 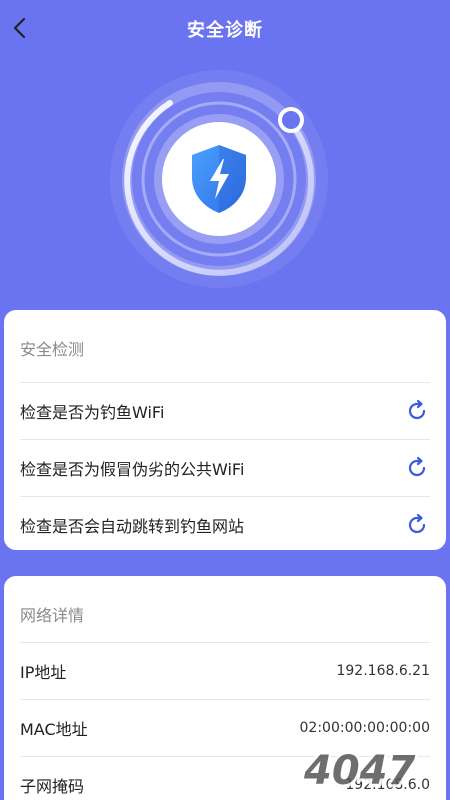 I want to click on list-item: 检查是否为假冒伪劣的公共WiFi, so click(x=225, y=467).